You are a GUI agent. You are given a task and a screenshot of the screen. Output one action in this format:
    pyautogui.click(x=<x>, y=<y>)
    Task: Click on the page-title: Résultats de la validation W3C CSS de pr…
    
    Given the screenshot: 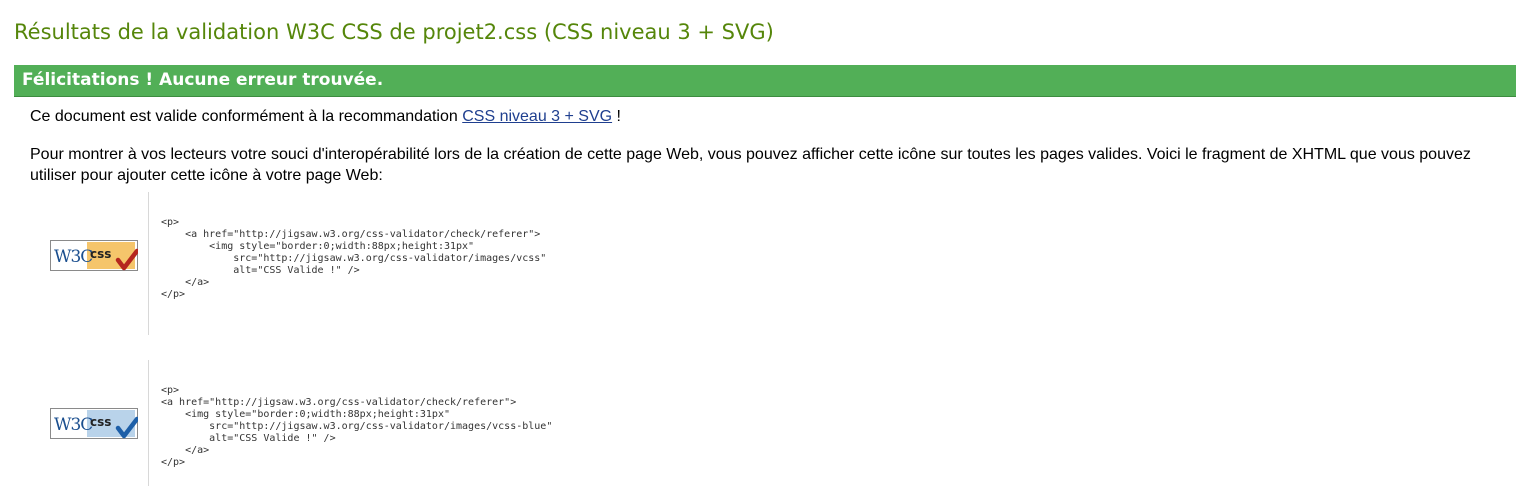 What is the action you would take?
    pyautogui.click(x=394, y=32)
    